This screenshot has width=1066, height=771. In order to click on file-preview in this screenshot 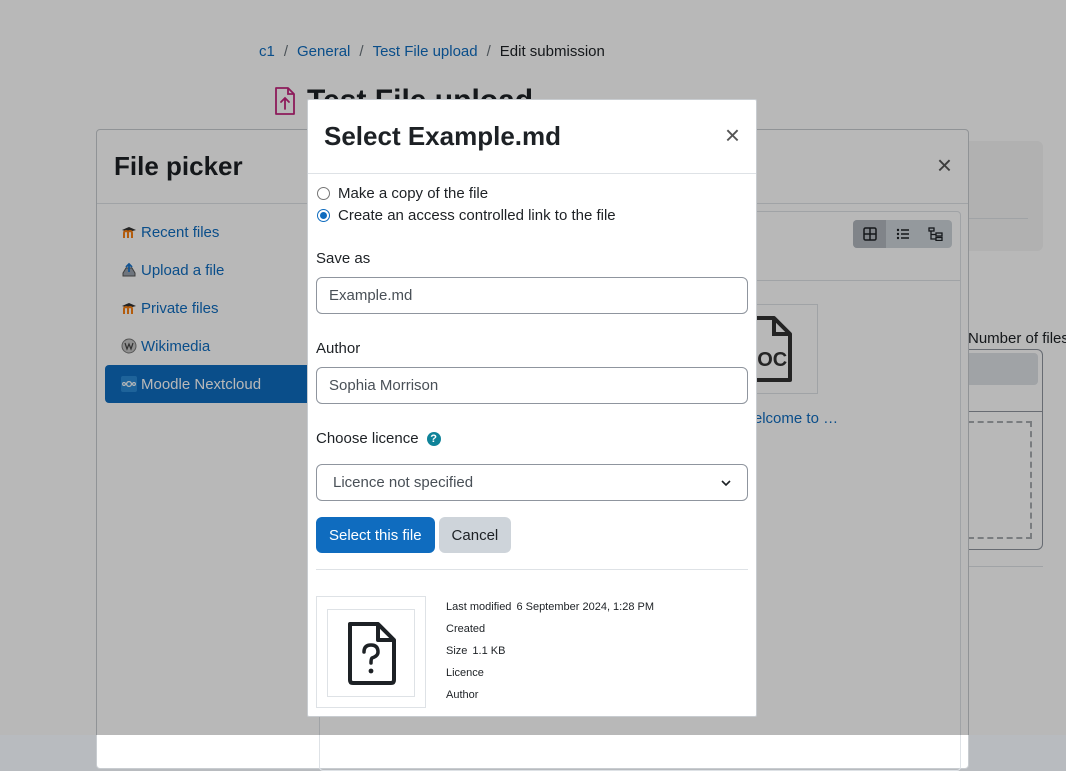, I will do `click(371, 652)`.